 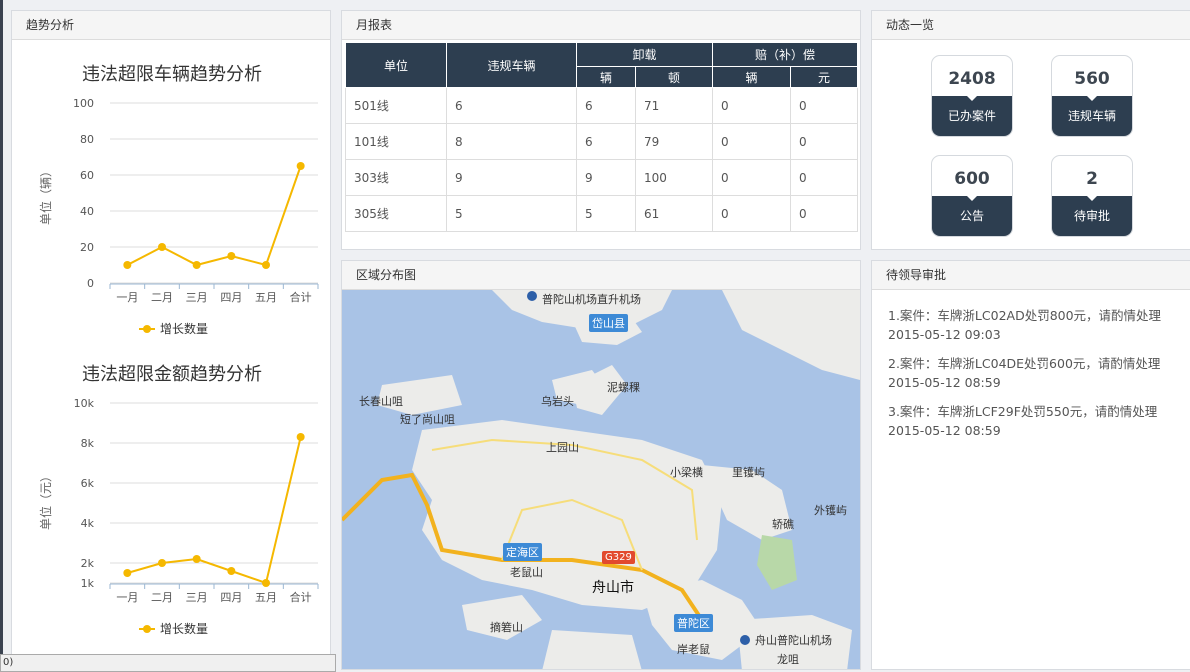 What do you see at coordinates (396, 177) in the screenshot?
I see `cell: 303线` at bounding box center [396, 177].